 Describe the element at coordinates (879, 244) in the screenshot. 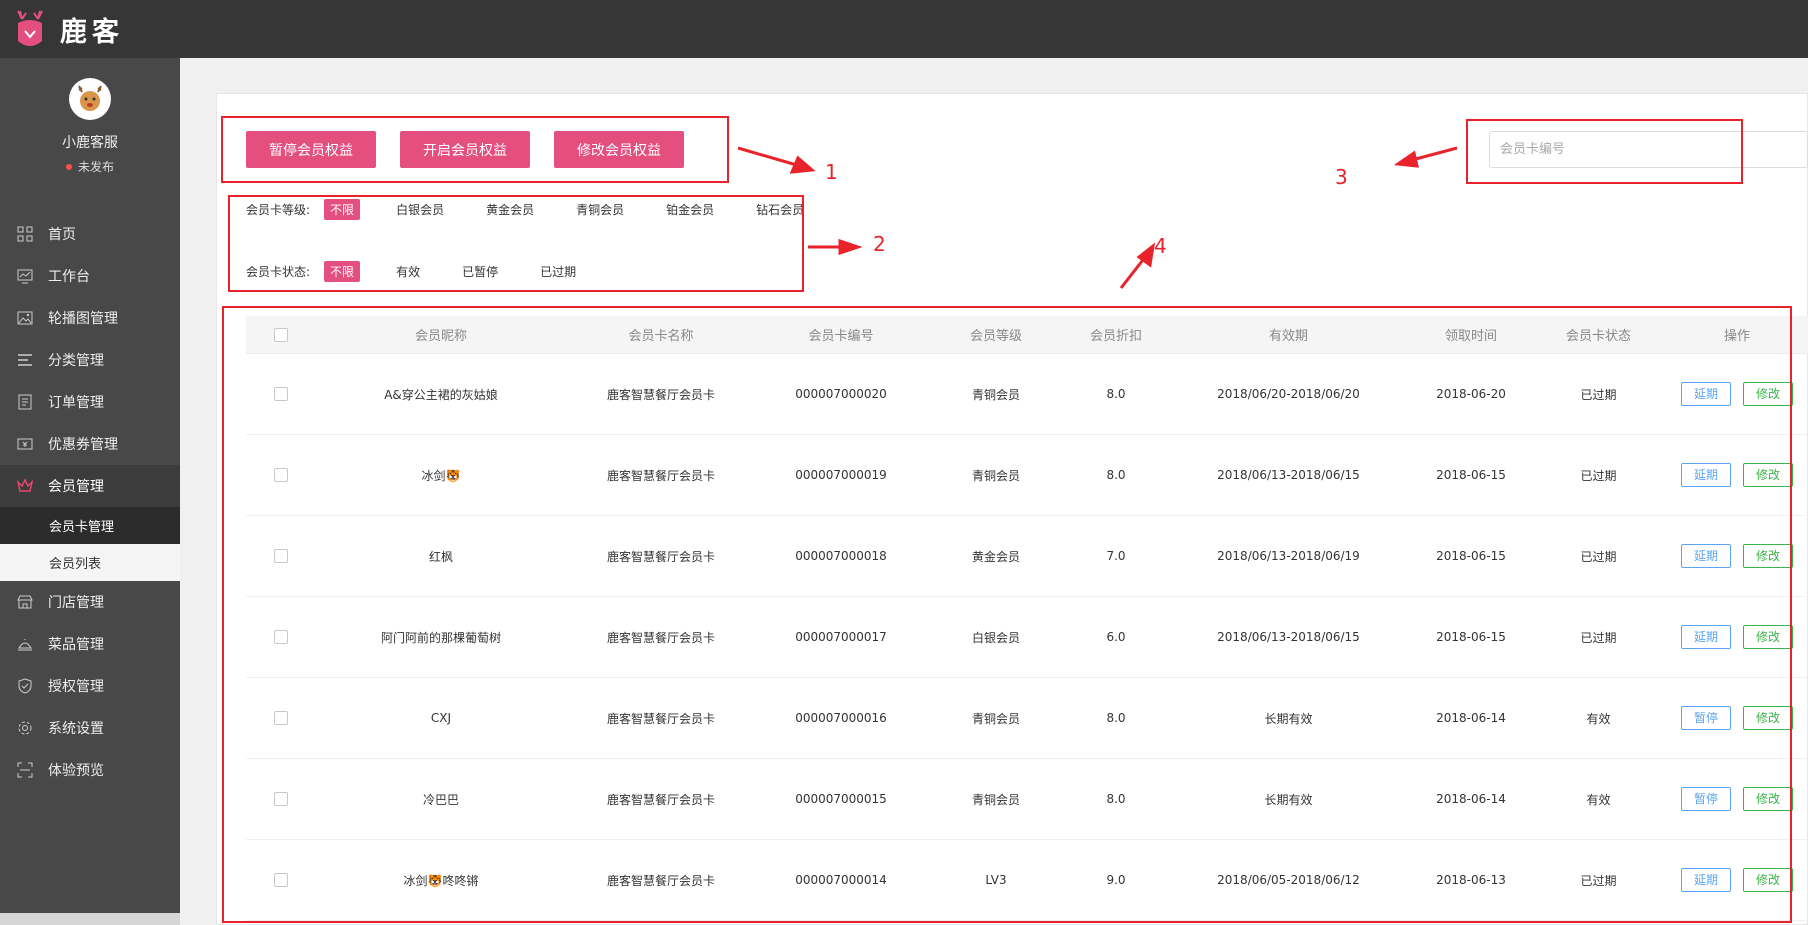

I see `annotation-label-2: 2` at that location.